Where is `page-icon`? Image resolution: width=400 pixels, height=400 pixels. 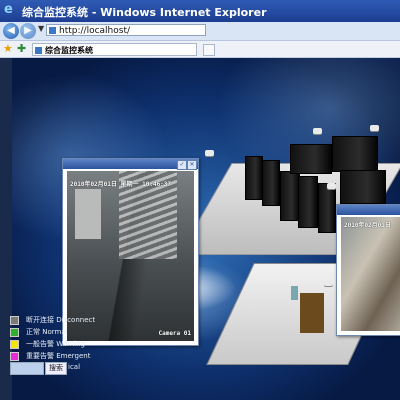
page-icon is located at coordinates (52, 30).